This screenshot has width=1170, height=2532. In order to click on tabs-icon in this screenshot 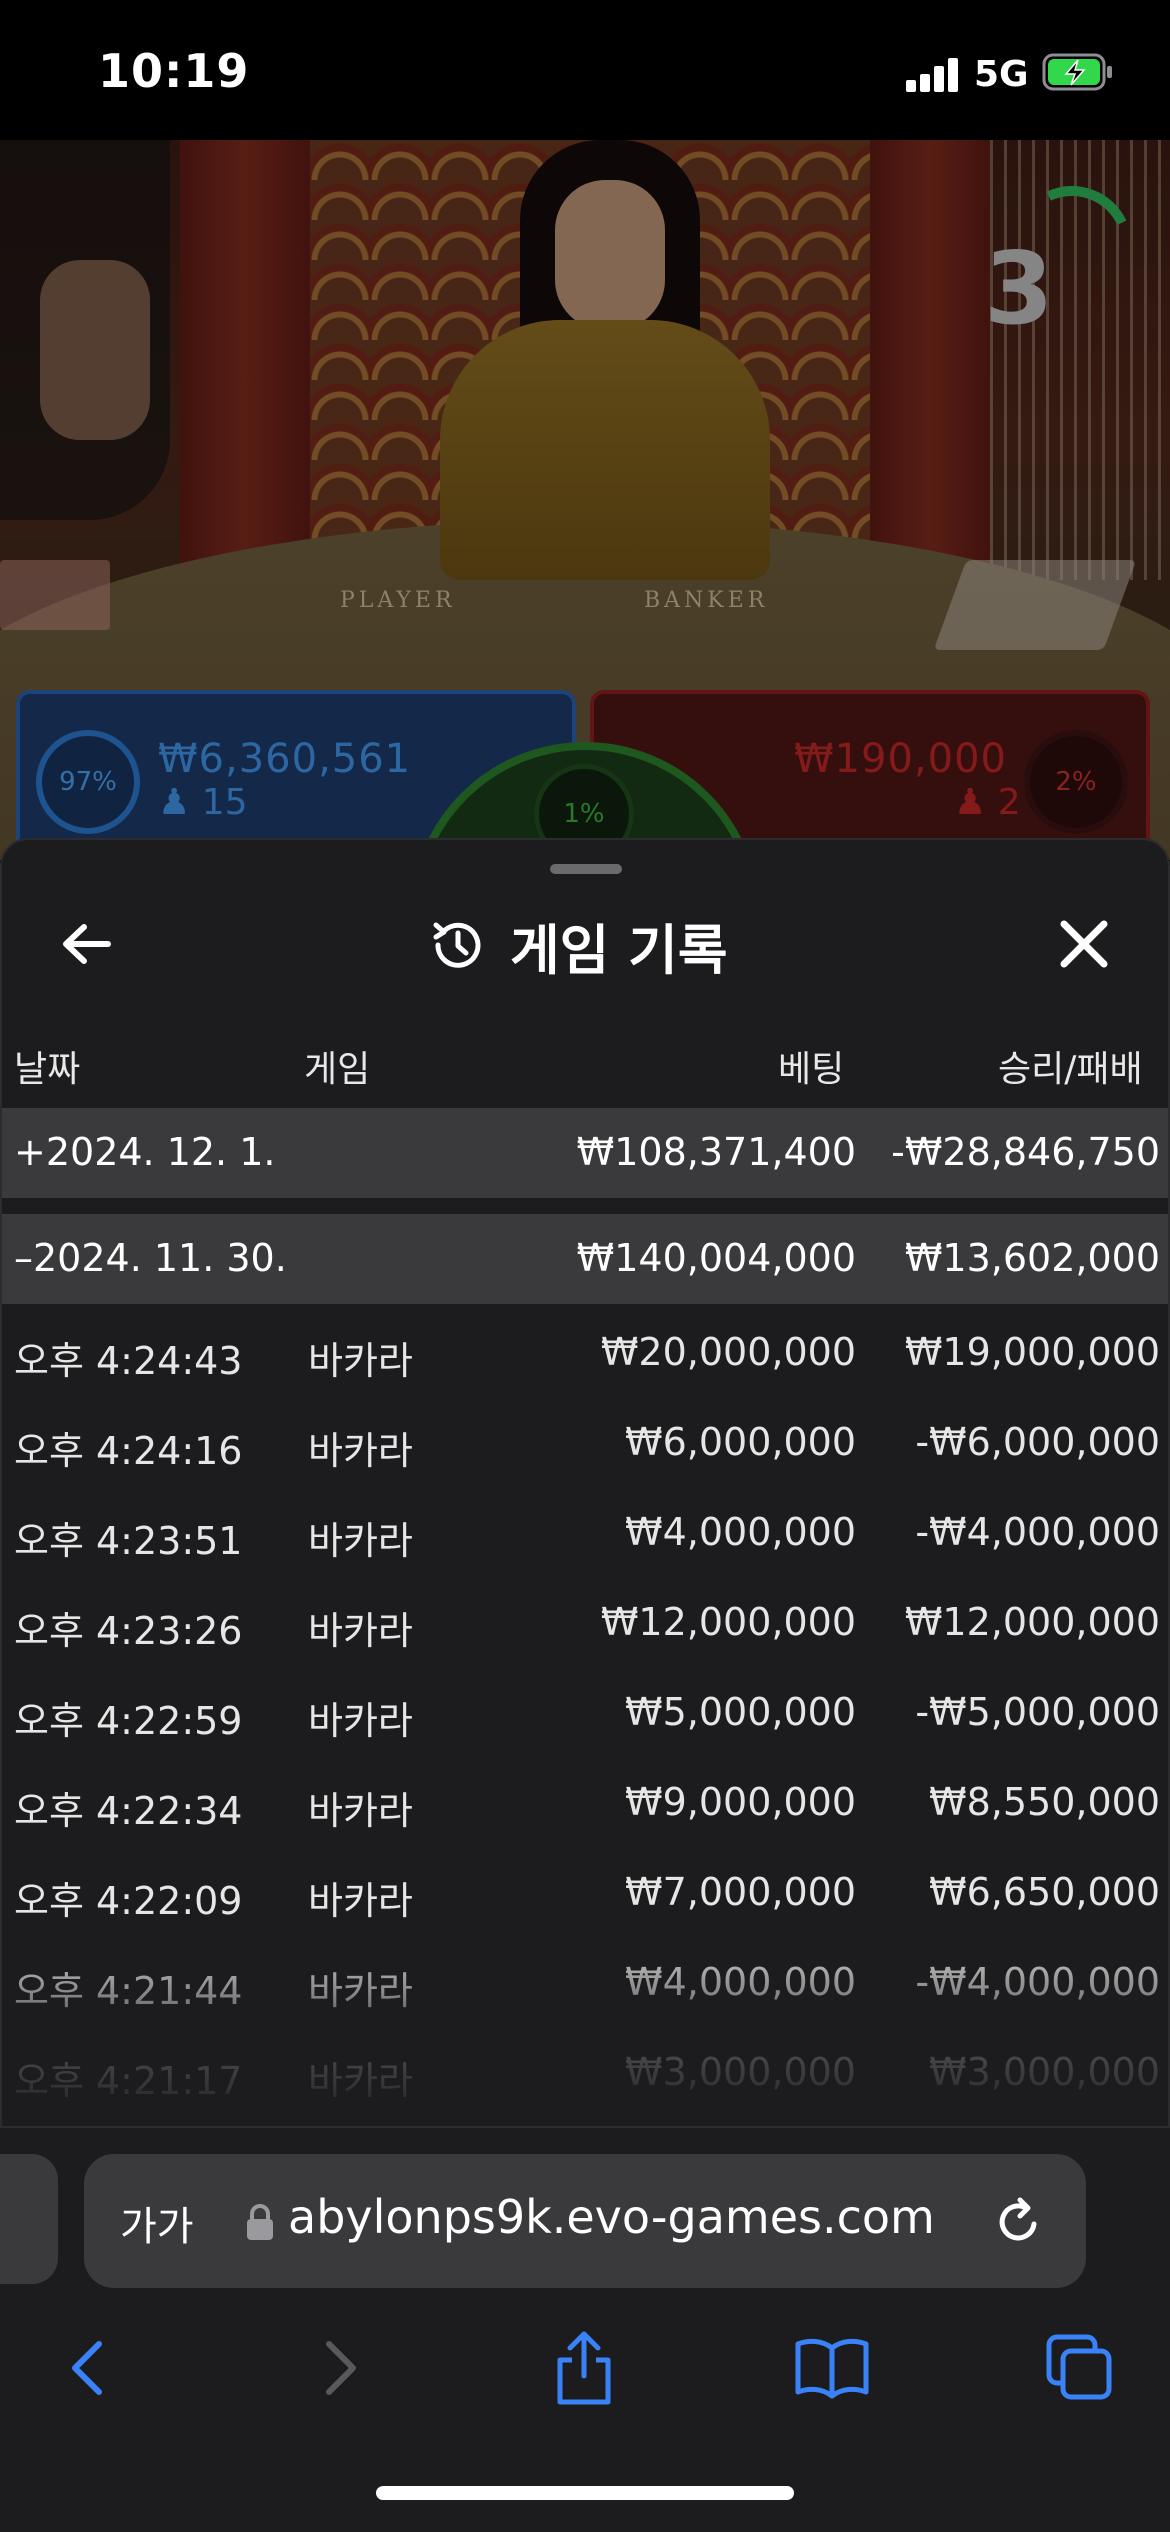, I will do `click(1079, 2367)`.